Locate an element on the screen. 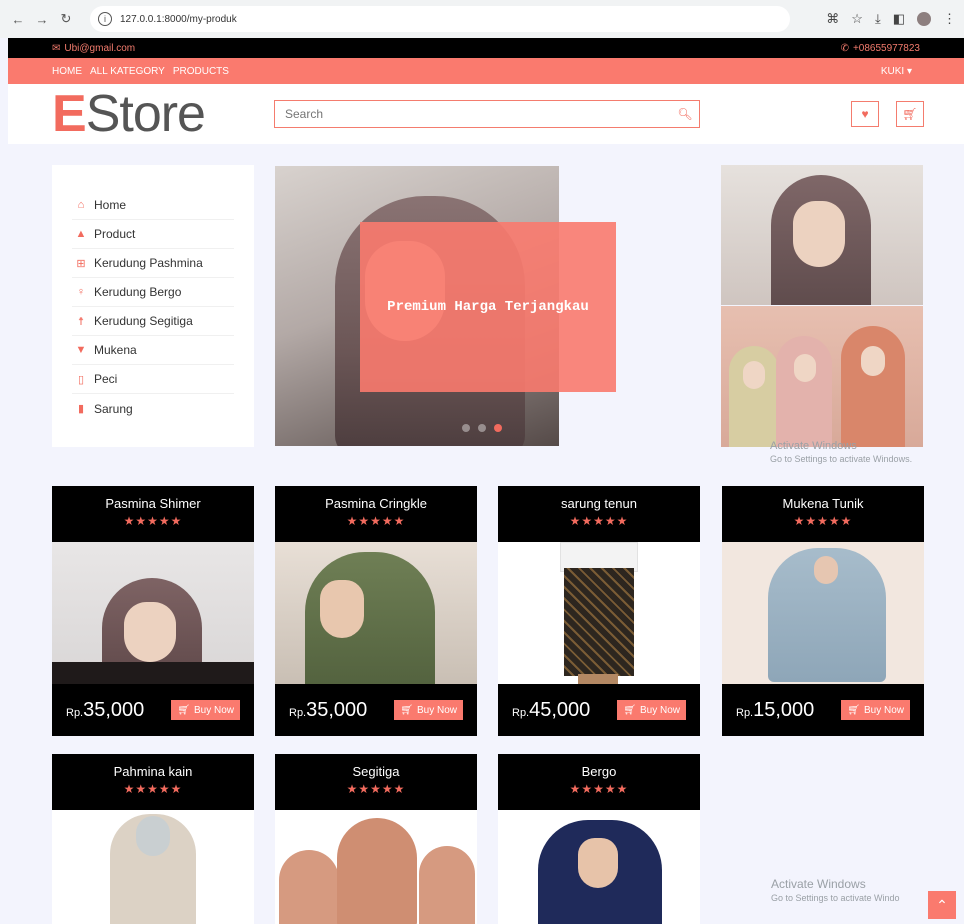 This screenshot has width=964, height=924. cart-button: 🛒︎ is located at coordinates (910, 114).